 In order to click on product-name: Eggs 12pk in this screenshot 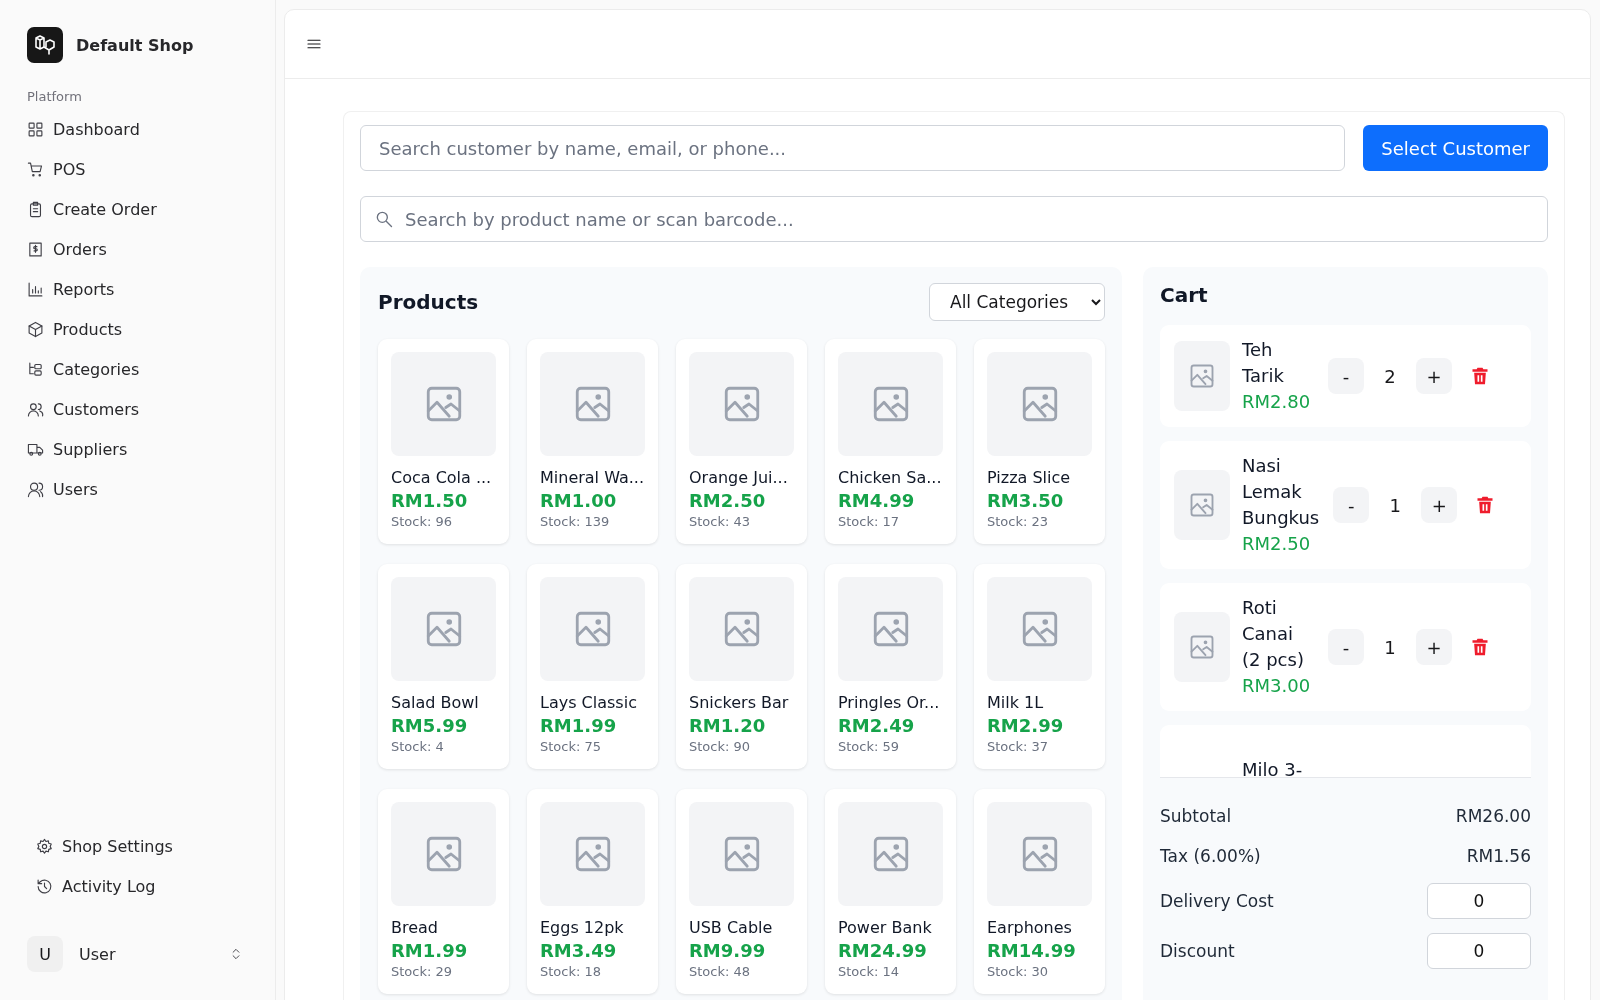, I will do `click(582, 928)`.